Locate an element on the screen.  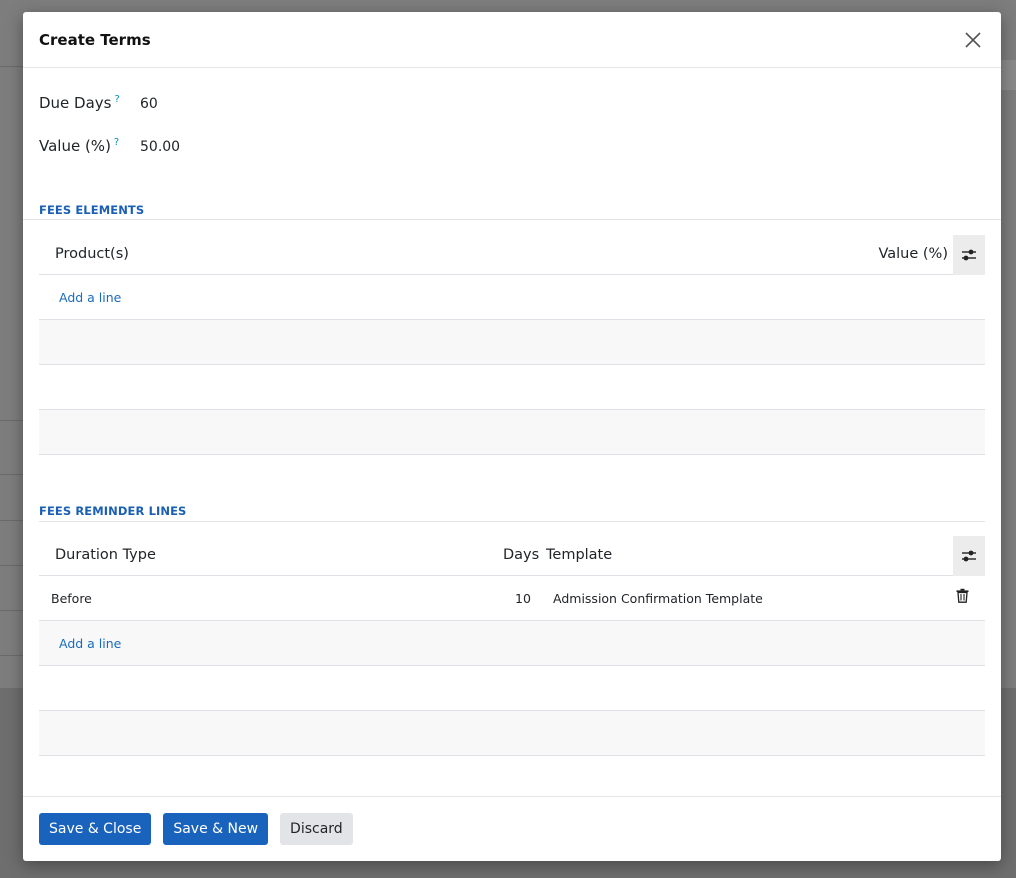
background-tab is located at coordinates (1008, 75).